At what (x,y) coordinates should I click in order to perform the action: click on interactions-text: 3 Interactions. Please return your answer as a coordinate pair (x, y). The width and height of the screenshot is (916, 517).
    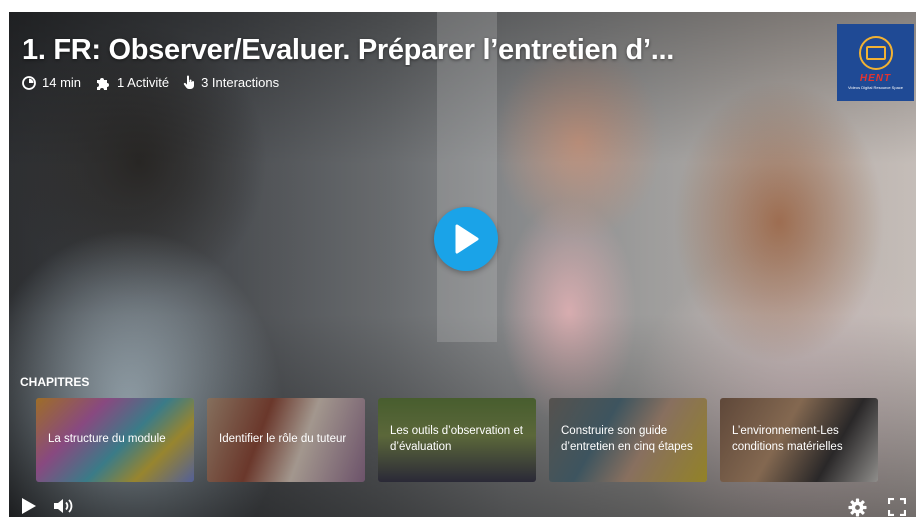
    Looking at the image, I should click on (240, 82).